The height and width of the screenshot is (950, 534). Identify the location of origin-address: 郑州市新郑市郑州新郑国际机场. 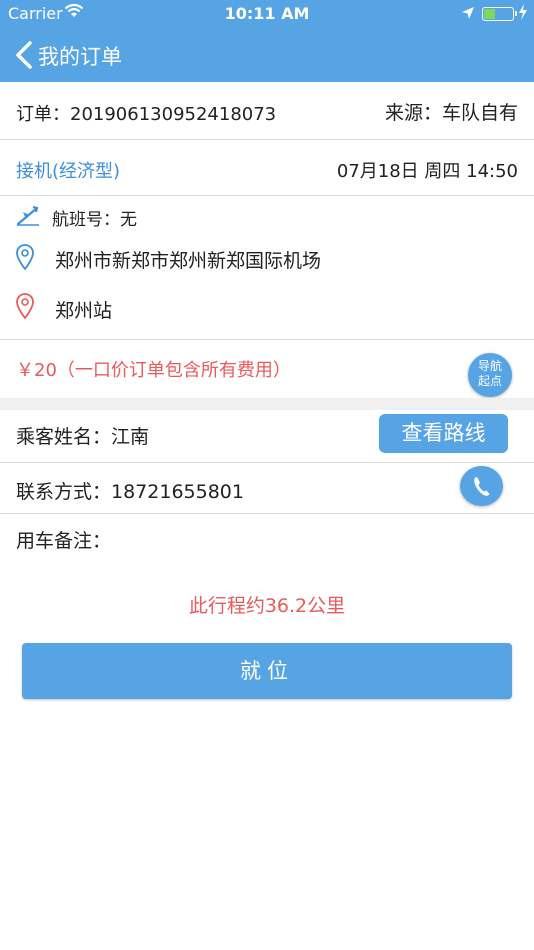
(188, 261).